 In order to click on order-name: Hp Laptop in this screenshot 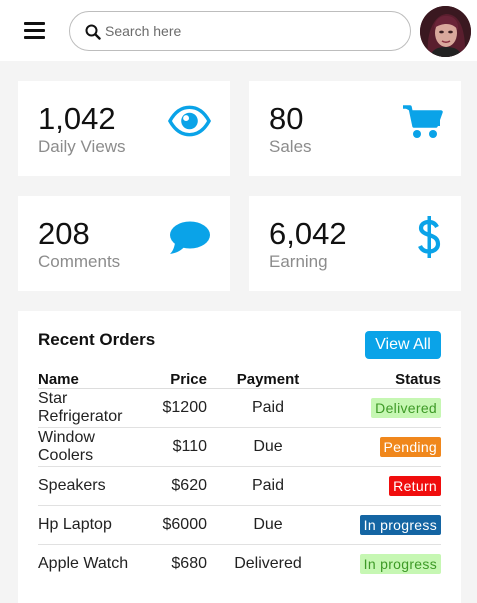, I will do `click(85, 525)`.